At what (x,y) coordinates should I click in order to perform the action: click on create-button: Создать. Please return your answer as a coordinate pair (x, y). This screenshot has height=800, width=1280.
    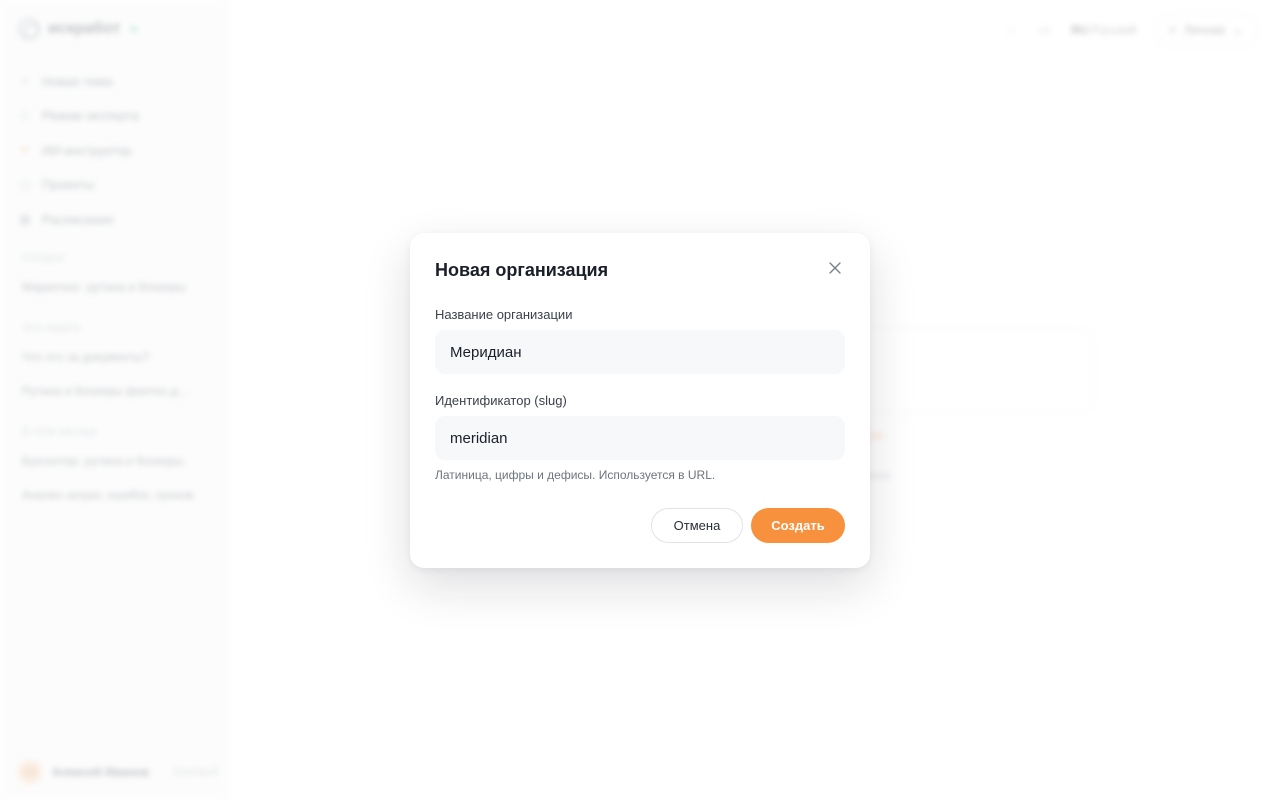
    Looking at the image, I should click on (798, 525).